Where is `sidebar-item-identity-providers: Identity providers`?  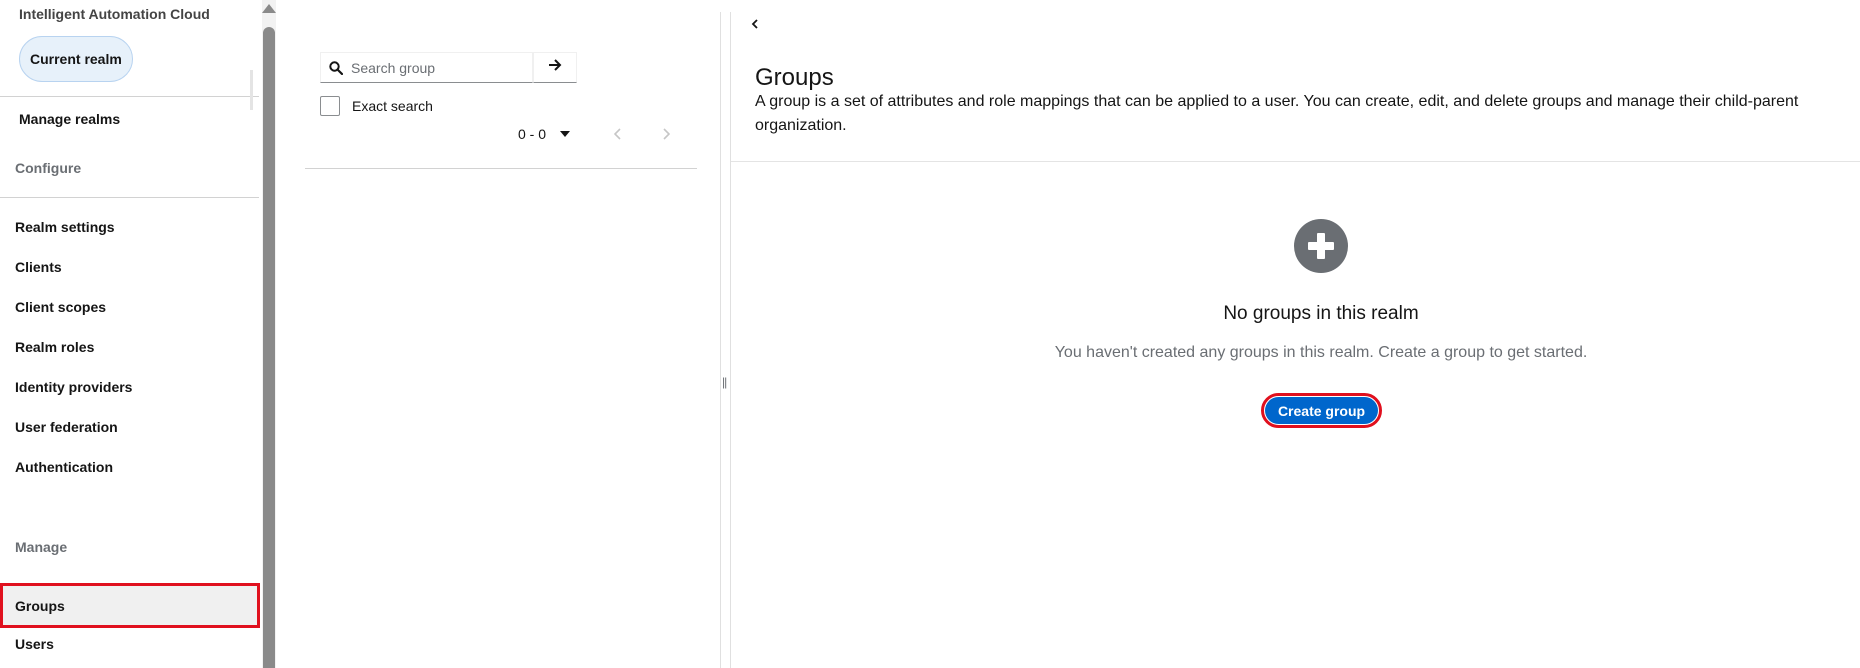 sidebar-item-identity-providers: Identity providers is located at coordinates (73, 387).